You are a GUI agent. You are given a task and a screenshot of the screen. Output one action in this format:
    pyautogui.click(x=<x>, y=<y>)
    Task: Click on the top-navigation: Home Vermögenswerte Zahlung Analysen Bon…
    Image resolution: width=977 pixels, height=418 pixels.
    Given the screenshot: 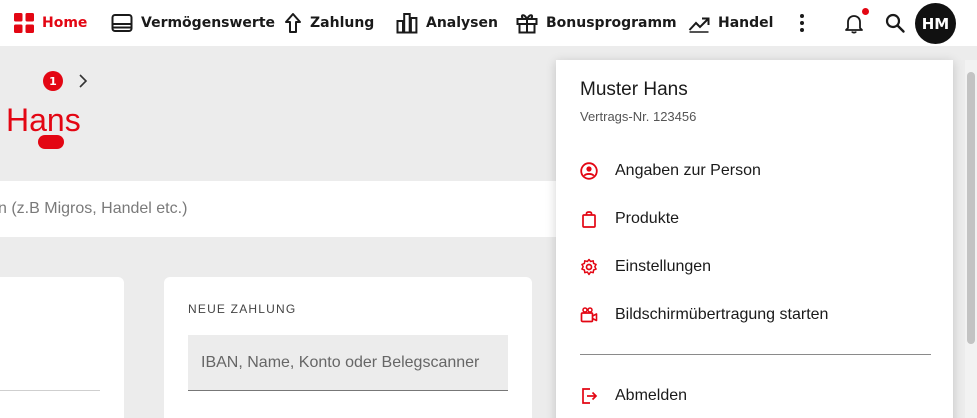 What is the action you would take?
    pyautogui.click(x=488, y=23)
    